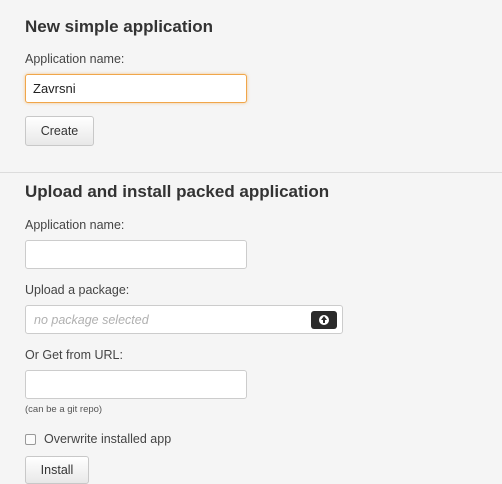  Describe the element at coordinates (91, 320) in the screenshot. I see `package-file-placeholder: no package selected` at that location.